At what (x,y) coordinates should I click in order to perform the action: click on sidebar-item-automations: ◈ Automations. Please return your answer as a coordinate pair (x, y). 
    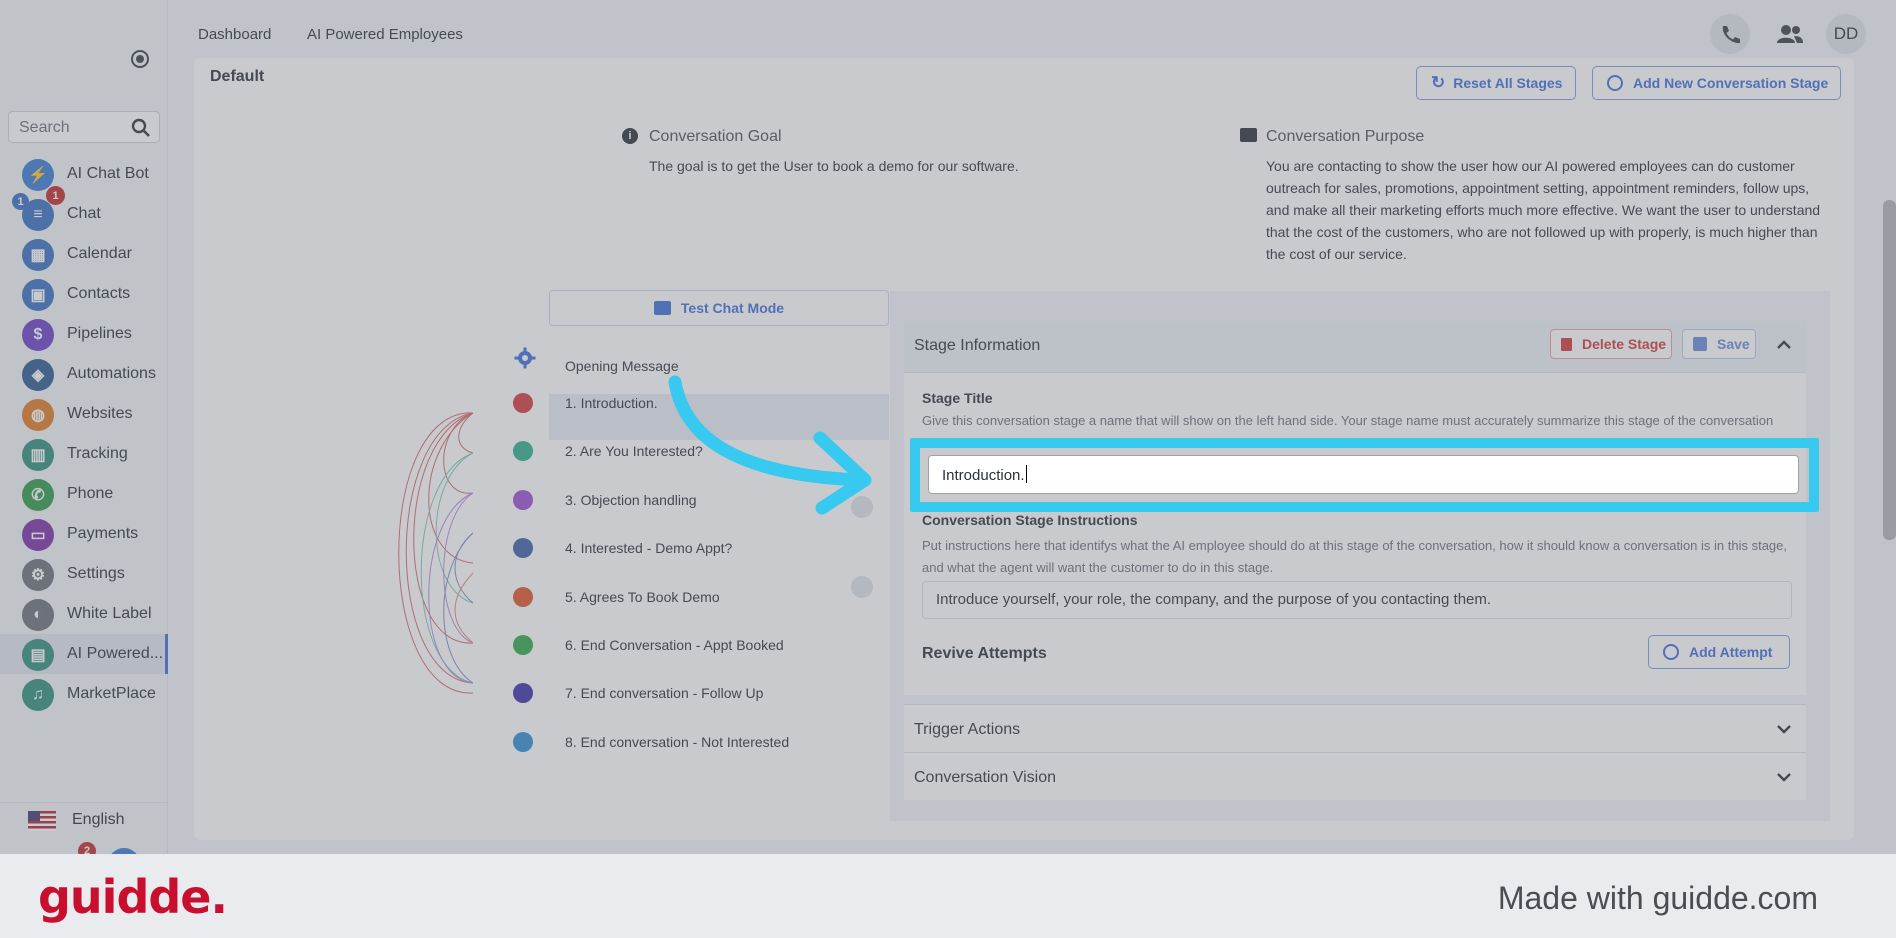
    Looking at the image, I should click on (84, 374).